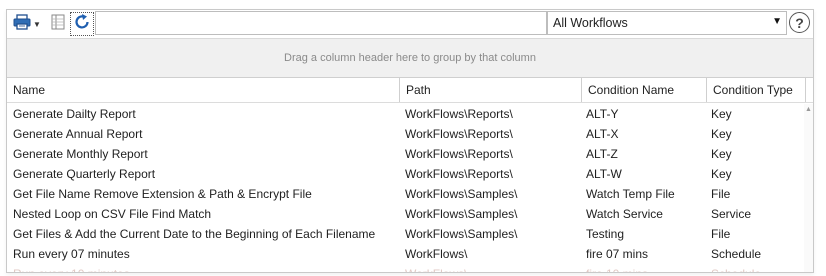 The height and width of the screenshot is (276, 826). What do you see at coordinates (203, 268) in the screenshot?
I see `cell-name: Run every 10 minutes` at bounding box center [203, 268].